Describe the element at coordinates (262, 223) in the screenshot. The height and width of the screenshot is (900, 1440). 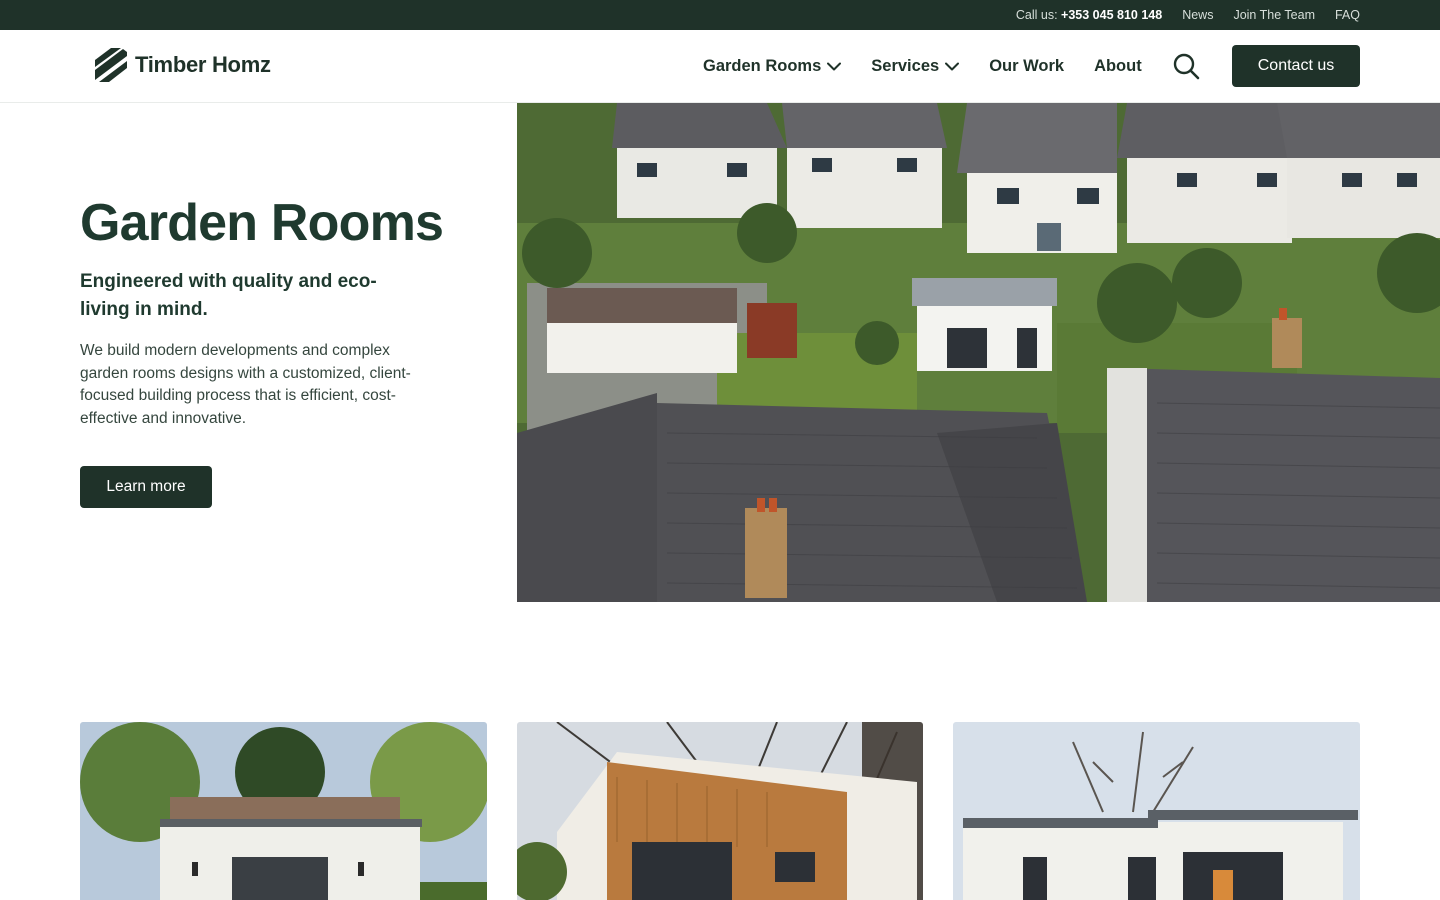
I see `hero-title: Garden Rooms` at that location.